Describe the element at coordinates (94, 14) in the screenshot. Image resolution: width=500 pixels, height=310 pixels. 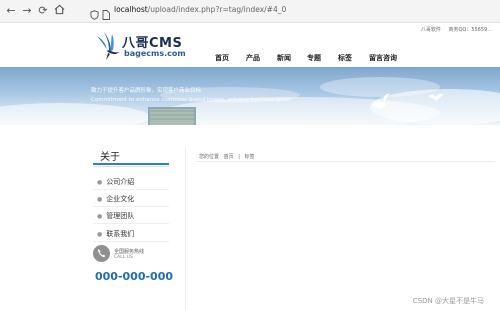
I see `shield-icon` at that location.